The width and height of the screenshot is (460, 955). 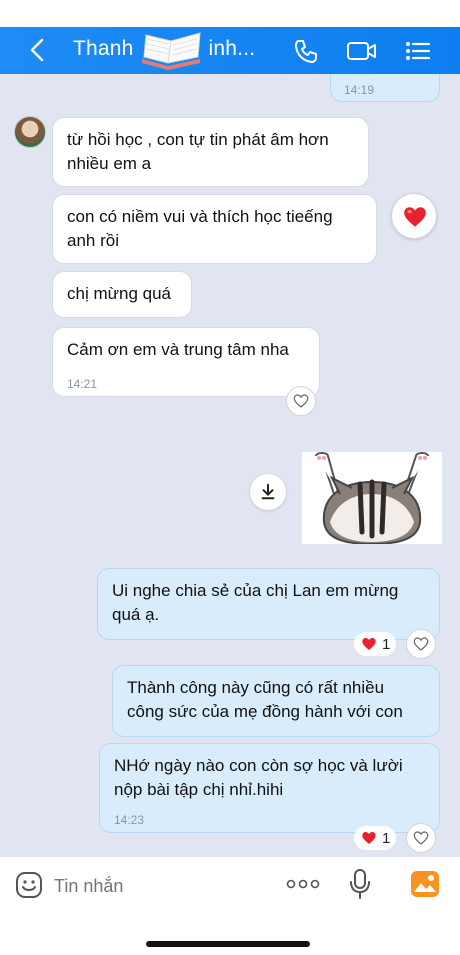 What do you see at coordinates (30, 132) in the screenshot?
I see `avatar` at bounding box center [30, 132].